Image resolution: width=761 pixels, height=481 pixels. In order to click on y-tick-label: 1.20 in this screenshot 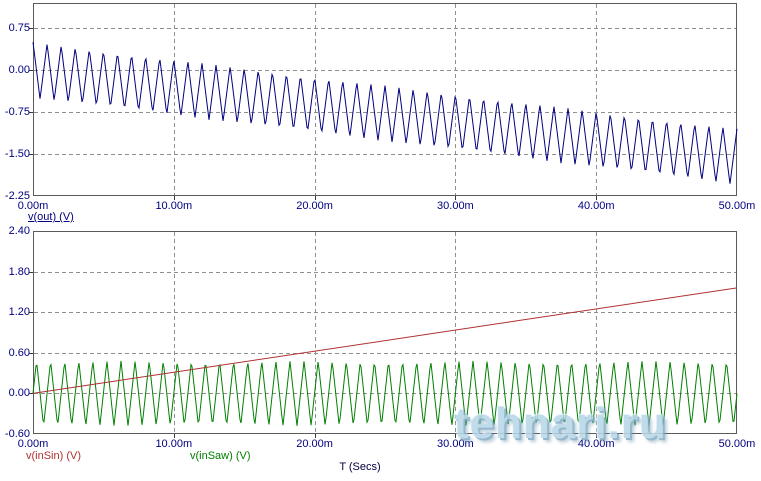, I will do `click(19, 312)`.